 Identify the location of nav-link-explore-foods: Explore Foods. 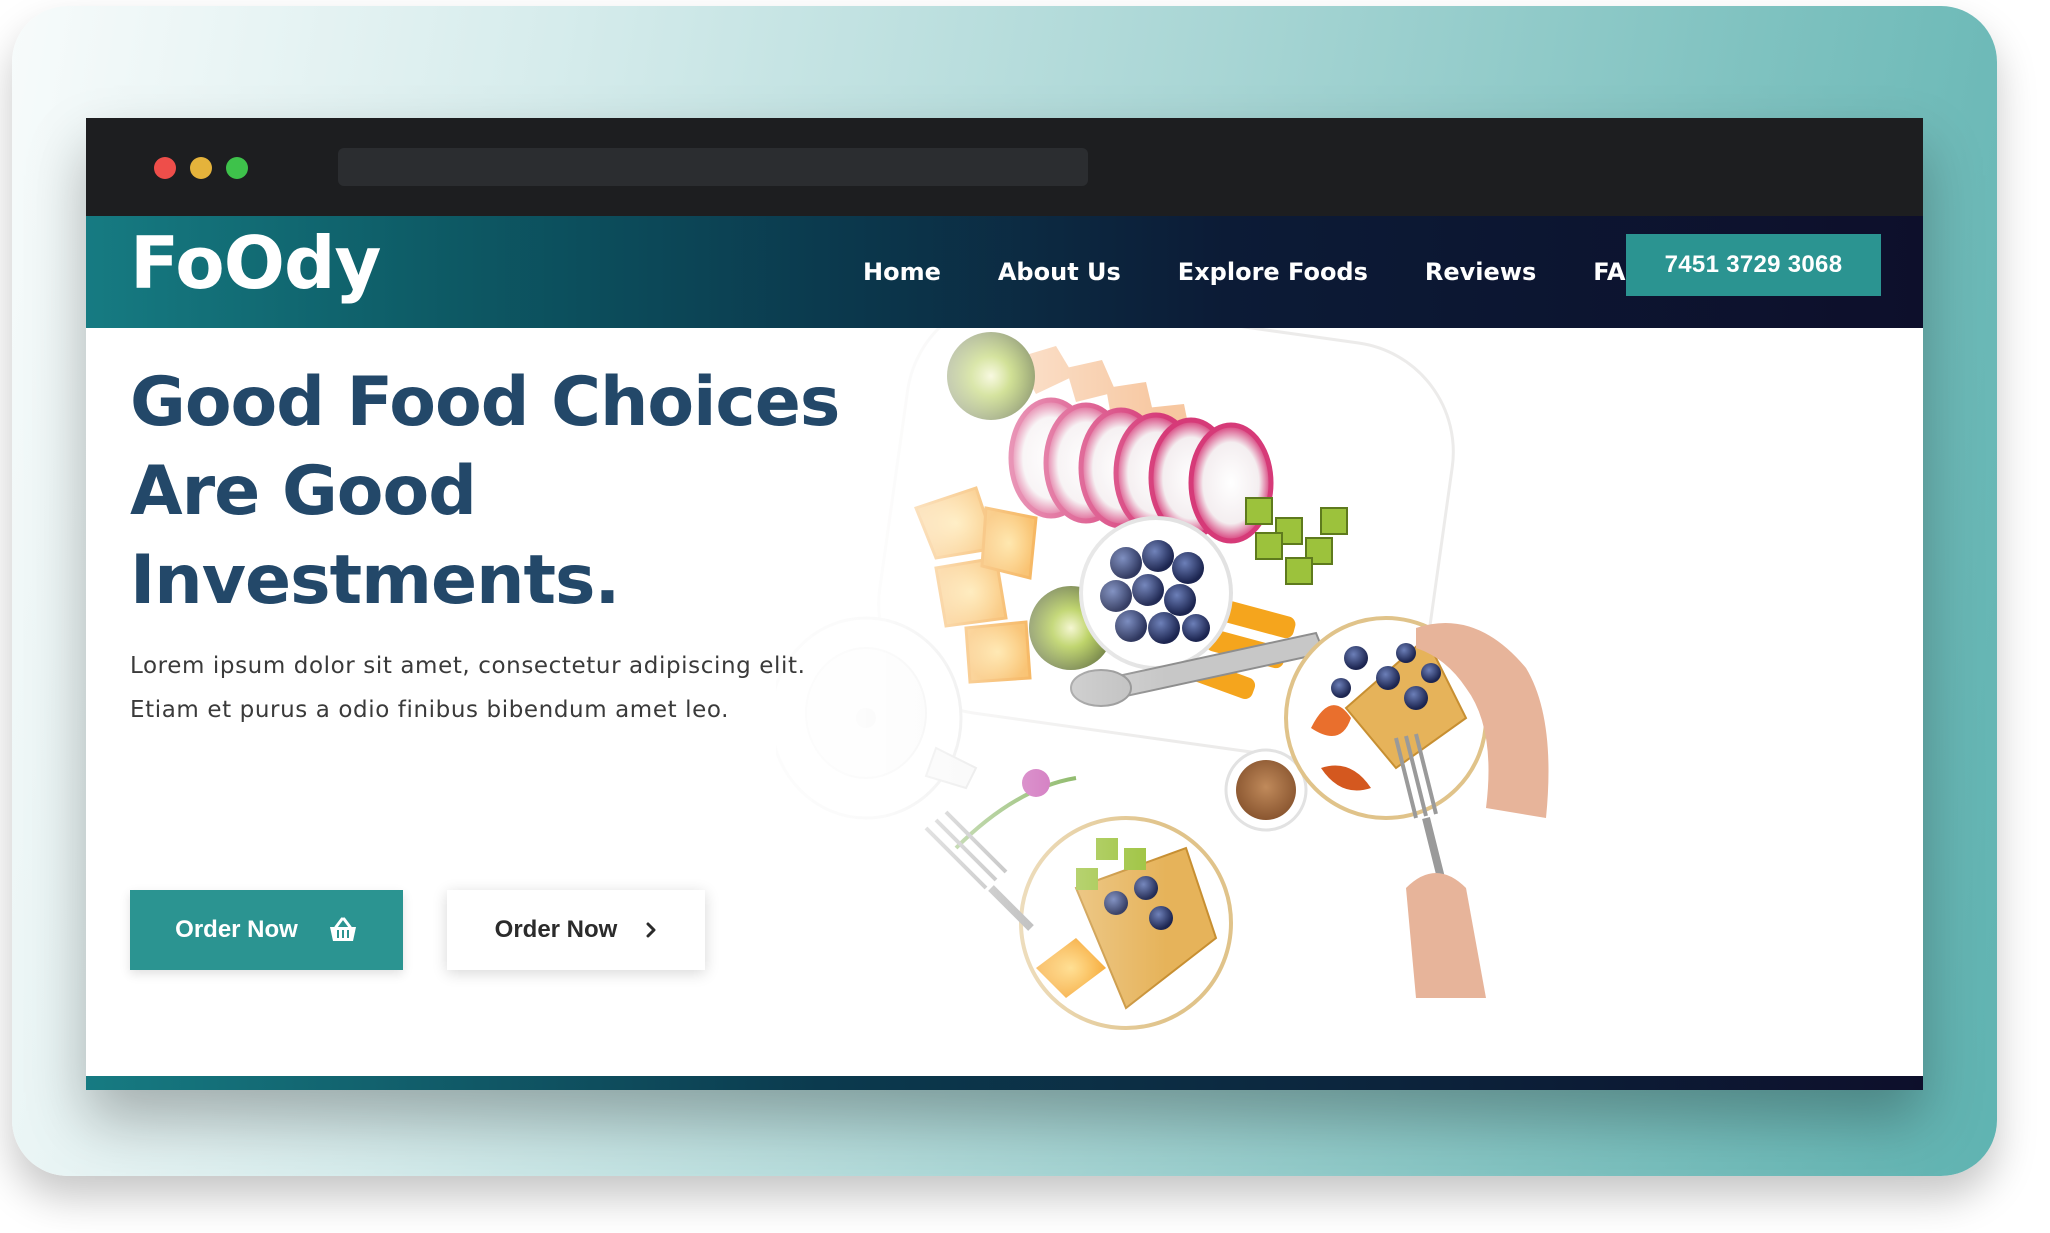
(1273, 272).